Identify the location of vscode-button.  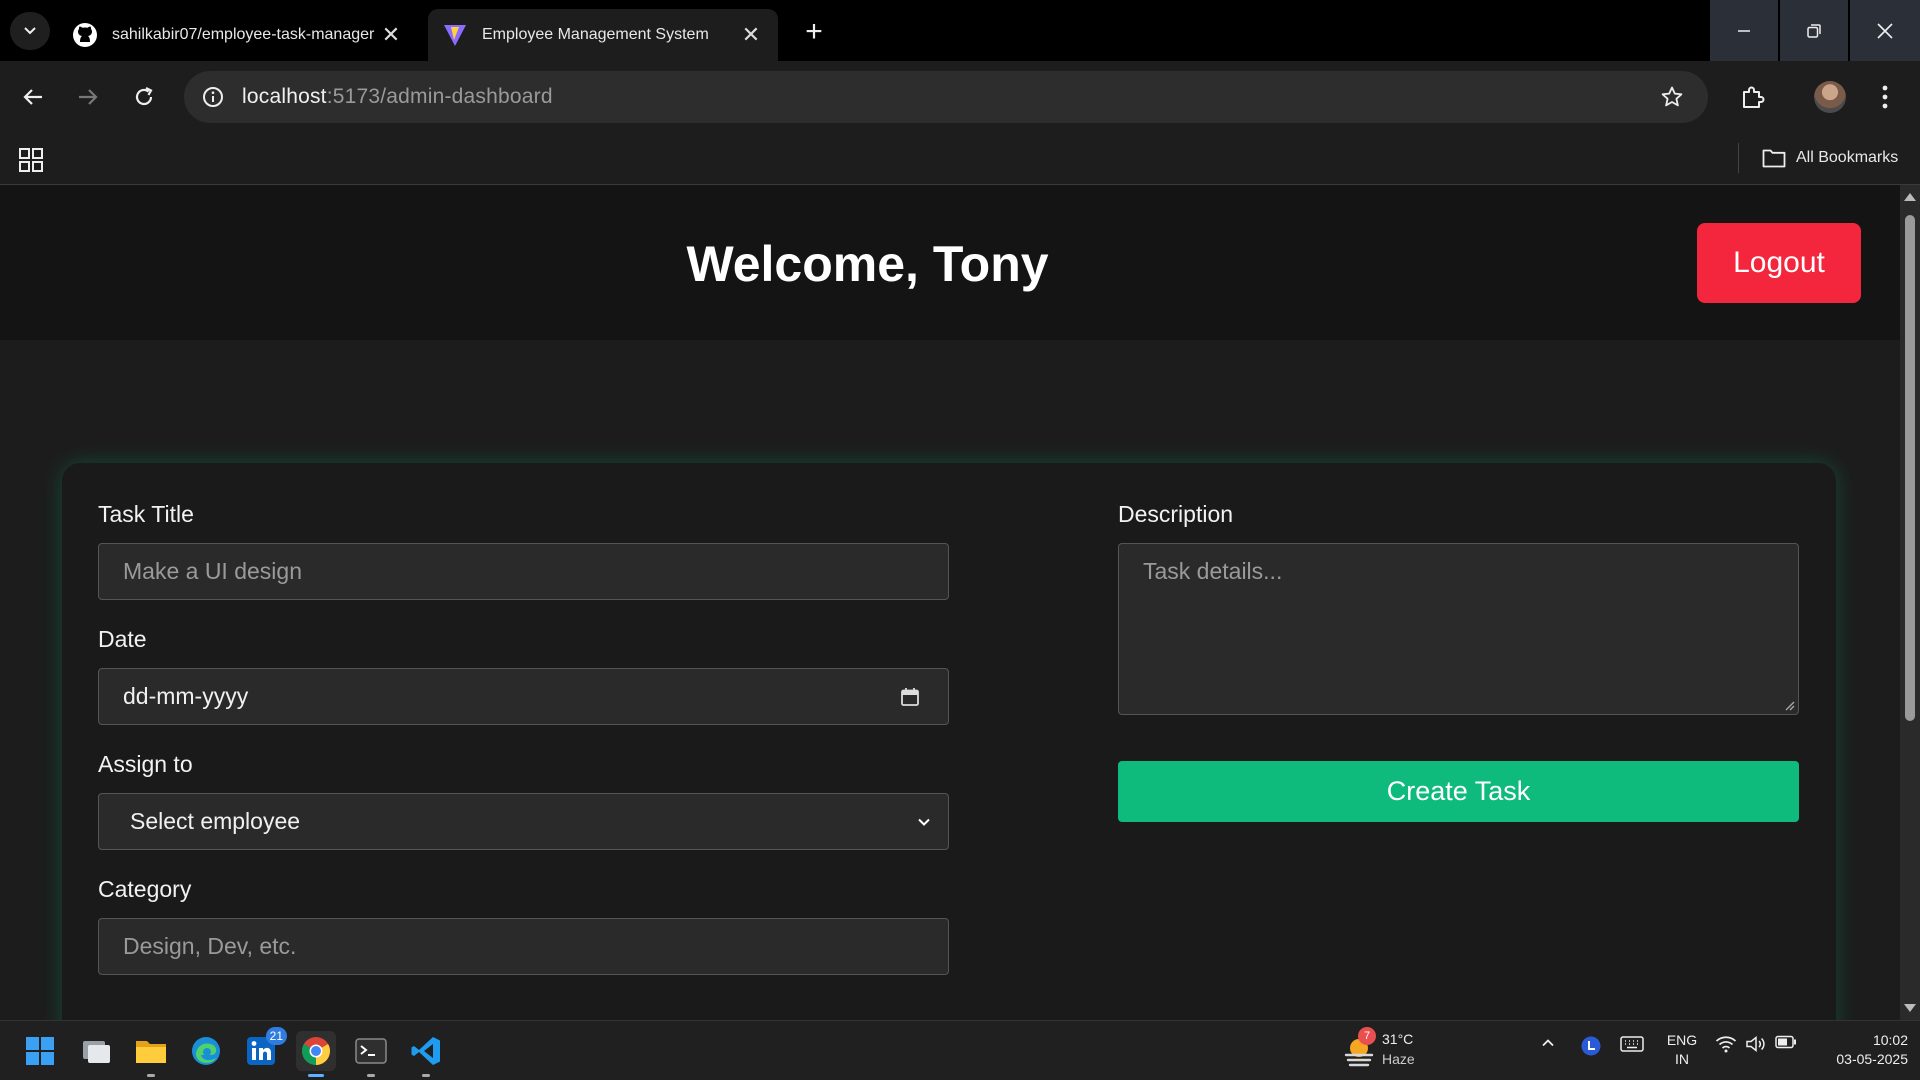
(426, 1054).